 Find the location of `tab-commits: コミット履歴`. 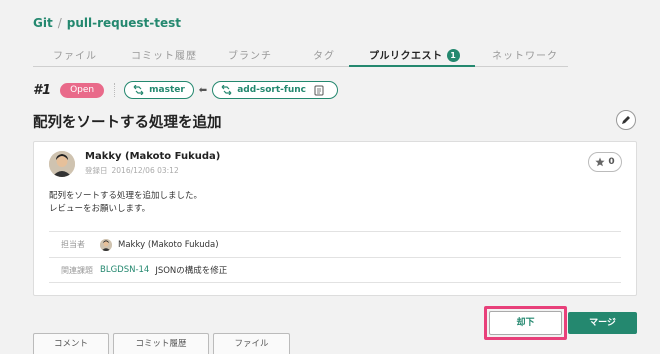

tab-commits: コミット履歴 is located at coordinates (161, 343).